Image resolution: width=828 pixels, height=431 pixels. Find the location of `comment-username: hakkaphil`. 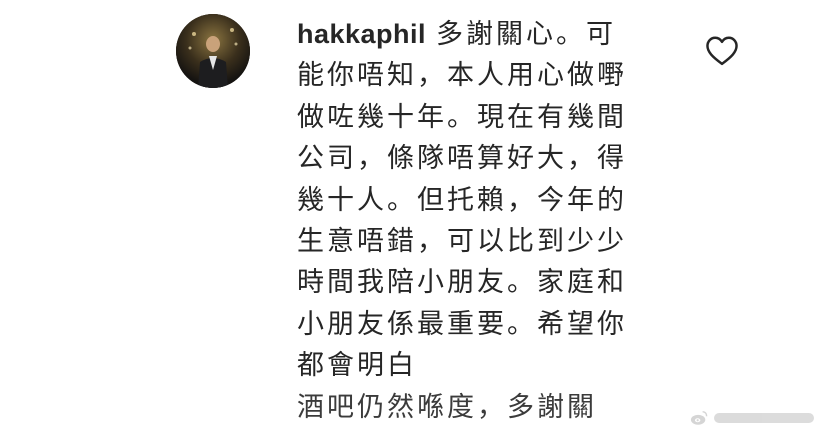

comment-username: hakkaphil is located at coordinates (361, 34).